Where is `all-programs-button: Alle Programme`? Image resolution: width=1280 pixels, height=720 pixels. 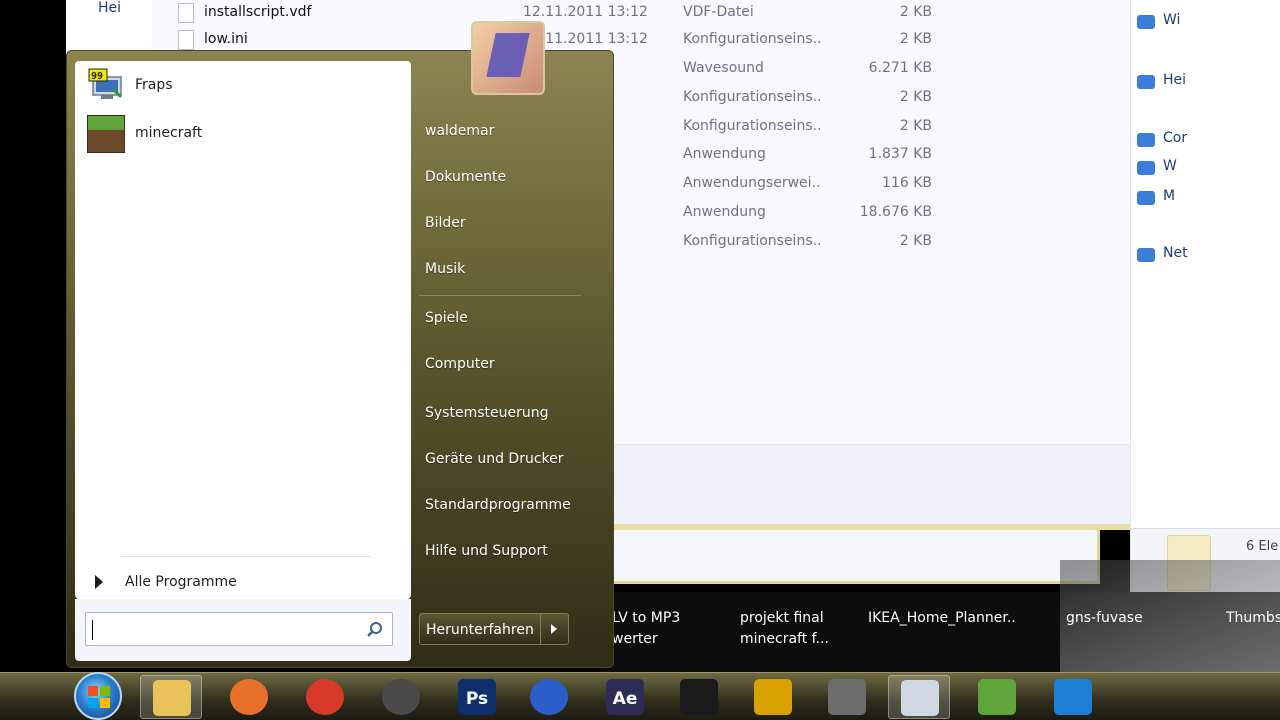 all-programs-button: Alle Programme is located at coordinates (235, 582).